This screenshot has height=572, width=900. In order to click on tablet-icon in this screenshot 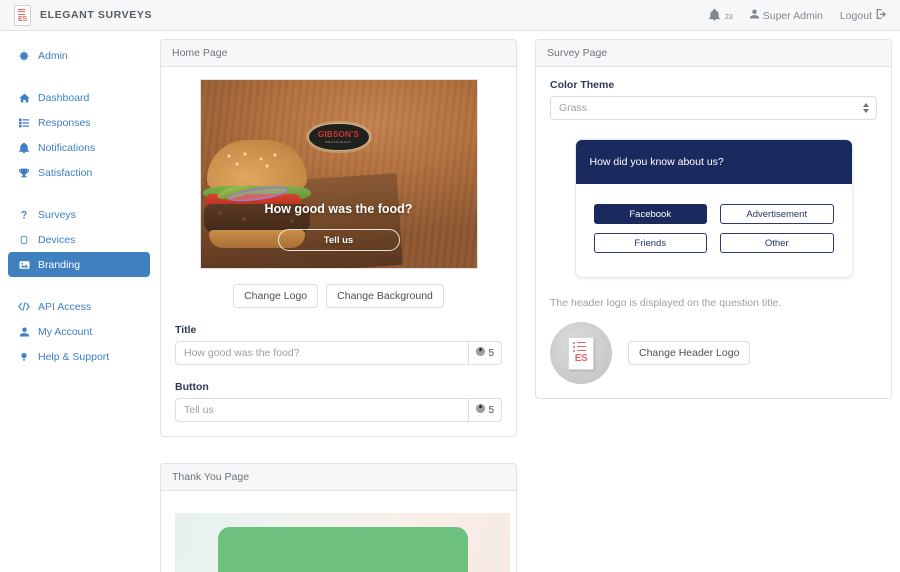, I will do `click(24, 240)`.